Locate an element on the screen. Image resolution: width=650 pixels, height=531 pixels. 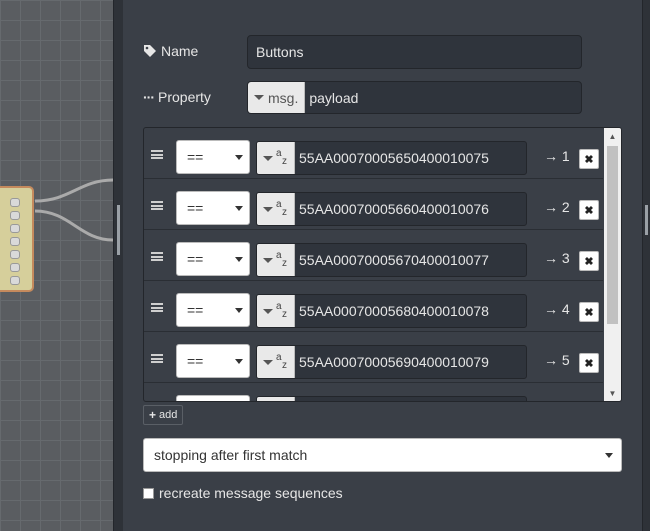
property-type-label: msg. is located at coordinates (283, 97).